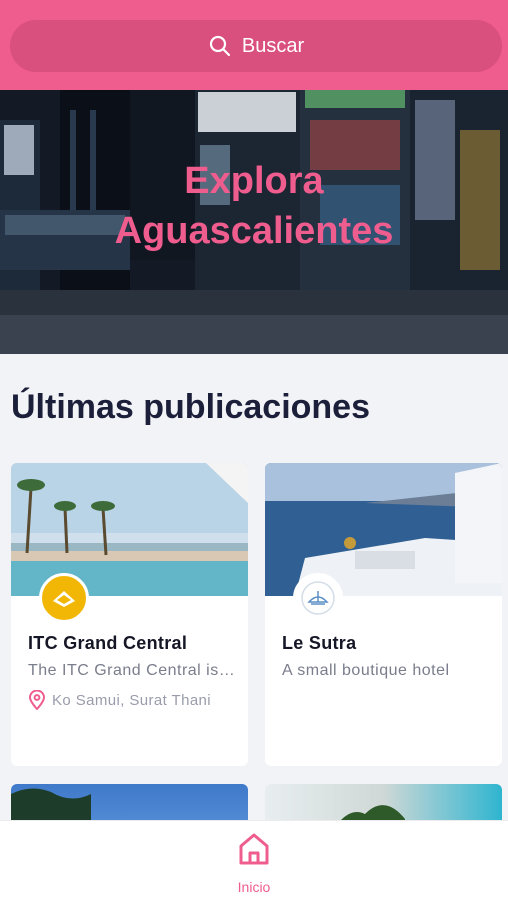 Image resolution: width=508 pixels, height=900 pixels. What do you see at coordinates (254, 206) in the screenshot?
I see `hero-title: Explora Aguascalientes` at bounding box center [254, 206].